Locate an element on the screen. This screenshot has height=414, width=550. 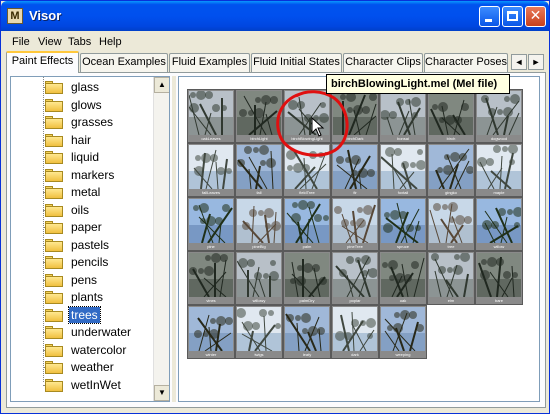
scroll-track is located at coordinates (161, 239).